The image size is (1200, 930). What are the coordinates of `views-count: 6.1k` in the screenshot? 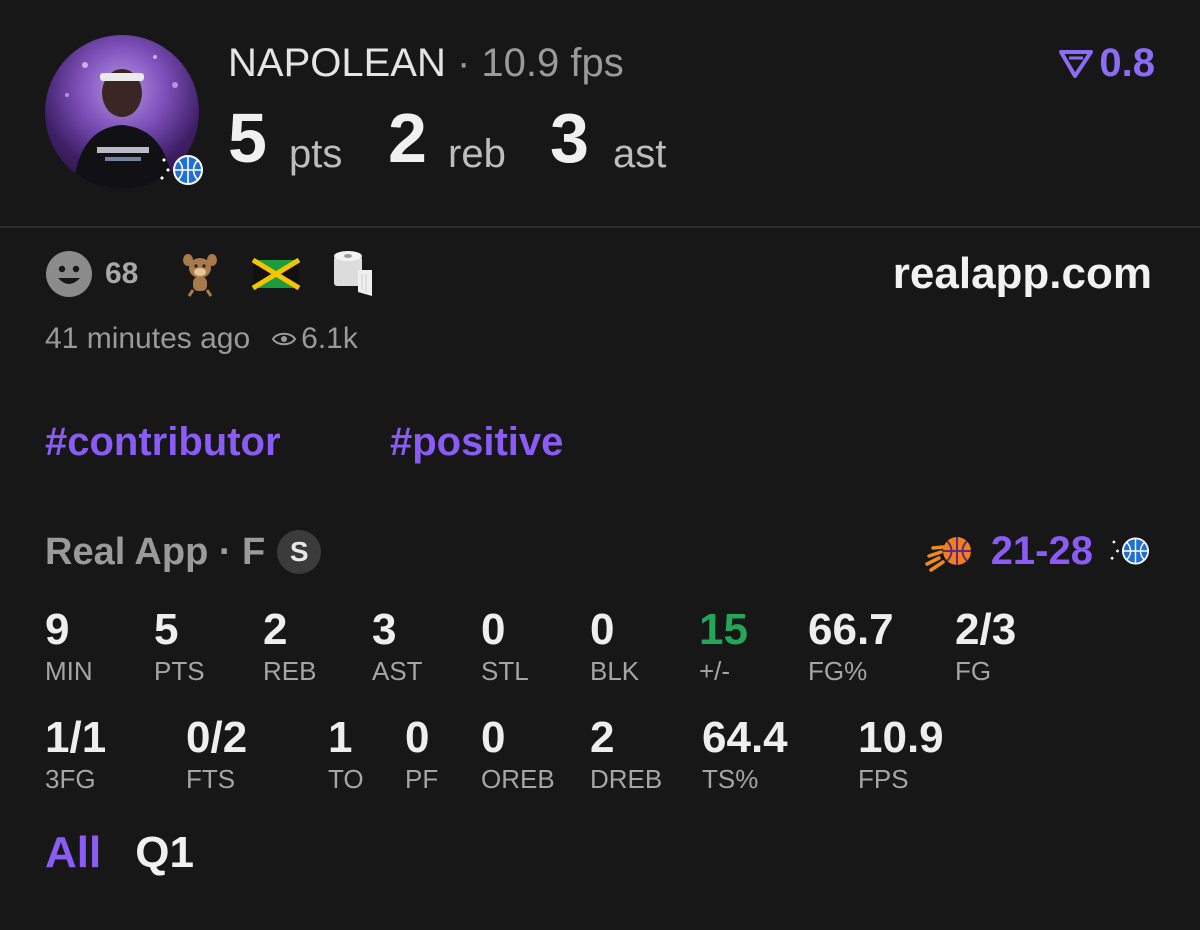 It's located at (315, 339).